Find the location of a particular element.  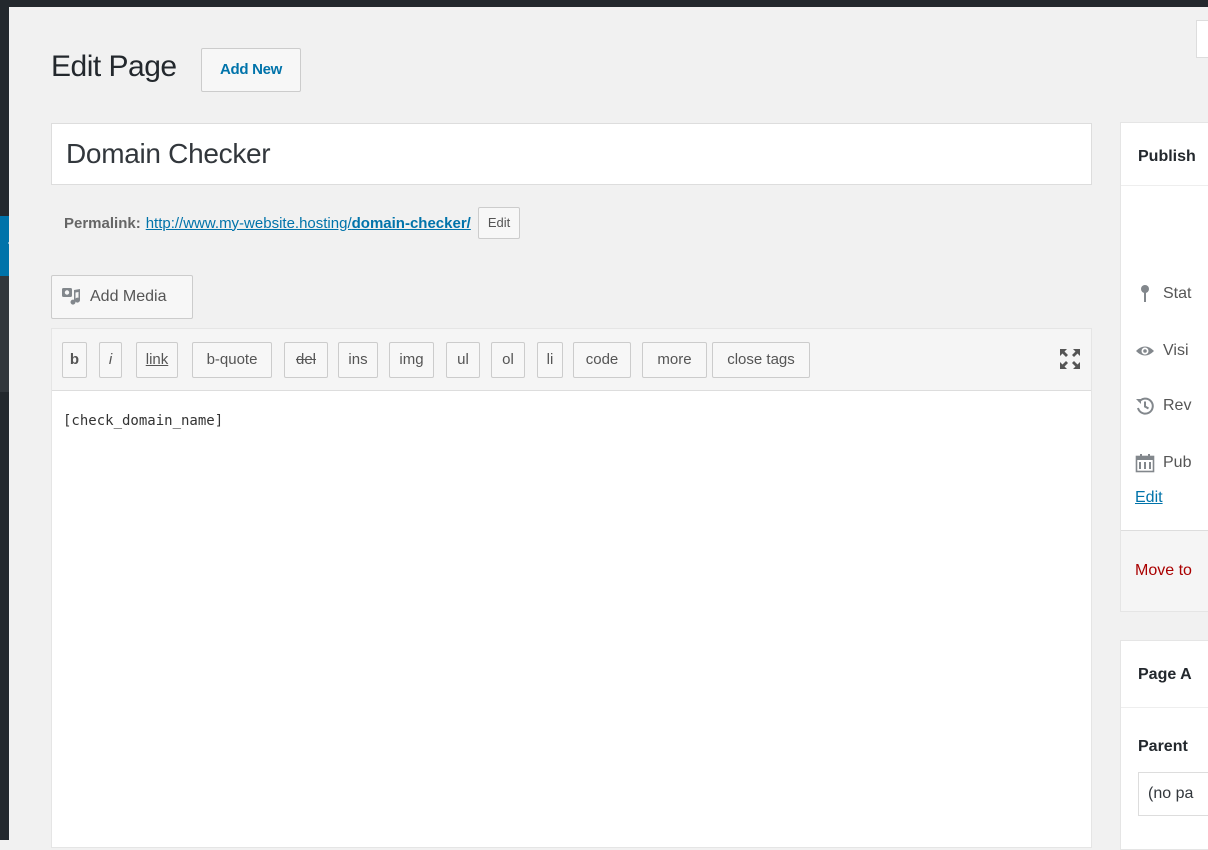

quicktag-bold-button: b is located at coordinates (74, 360).